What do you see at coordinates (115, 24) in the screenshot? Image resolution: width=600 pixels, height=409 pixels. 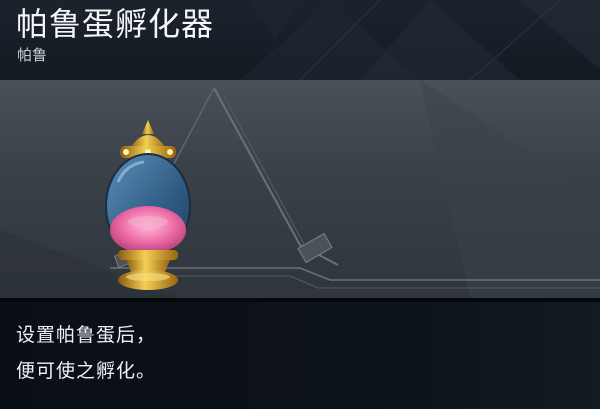 I see `item-title: 帕鲁蛋孵化器` at bounding box center [115, 24].